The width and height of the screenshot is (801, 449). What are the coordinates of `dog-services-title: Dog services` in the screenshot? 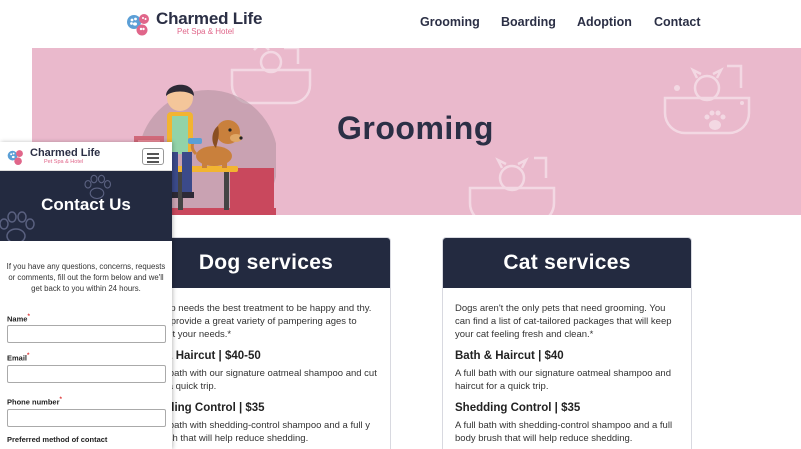 It's located at (266, 263).